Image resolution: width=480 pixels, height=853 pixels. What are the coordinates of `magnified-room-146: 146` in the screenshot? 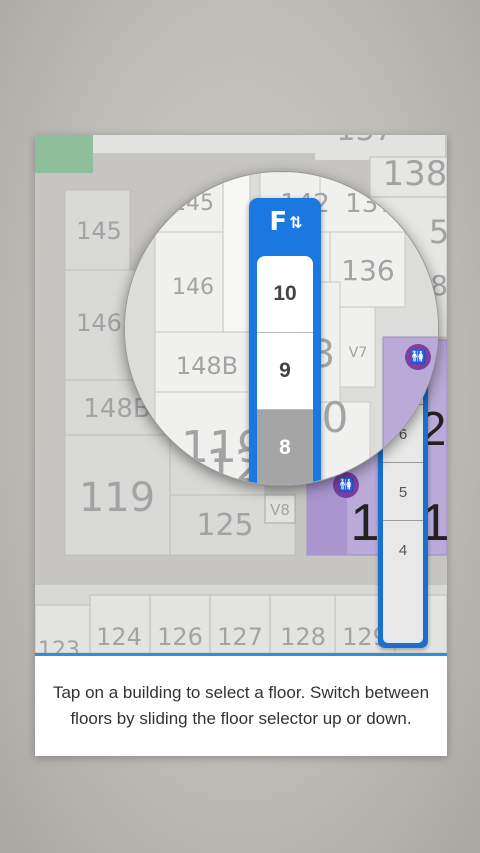 It's located at (193, 287).